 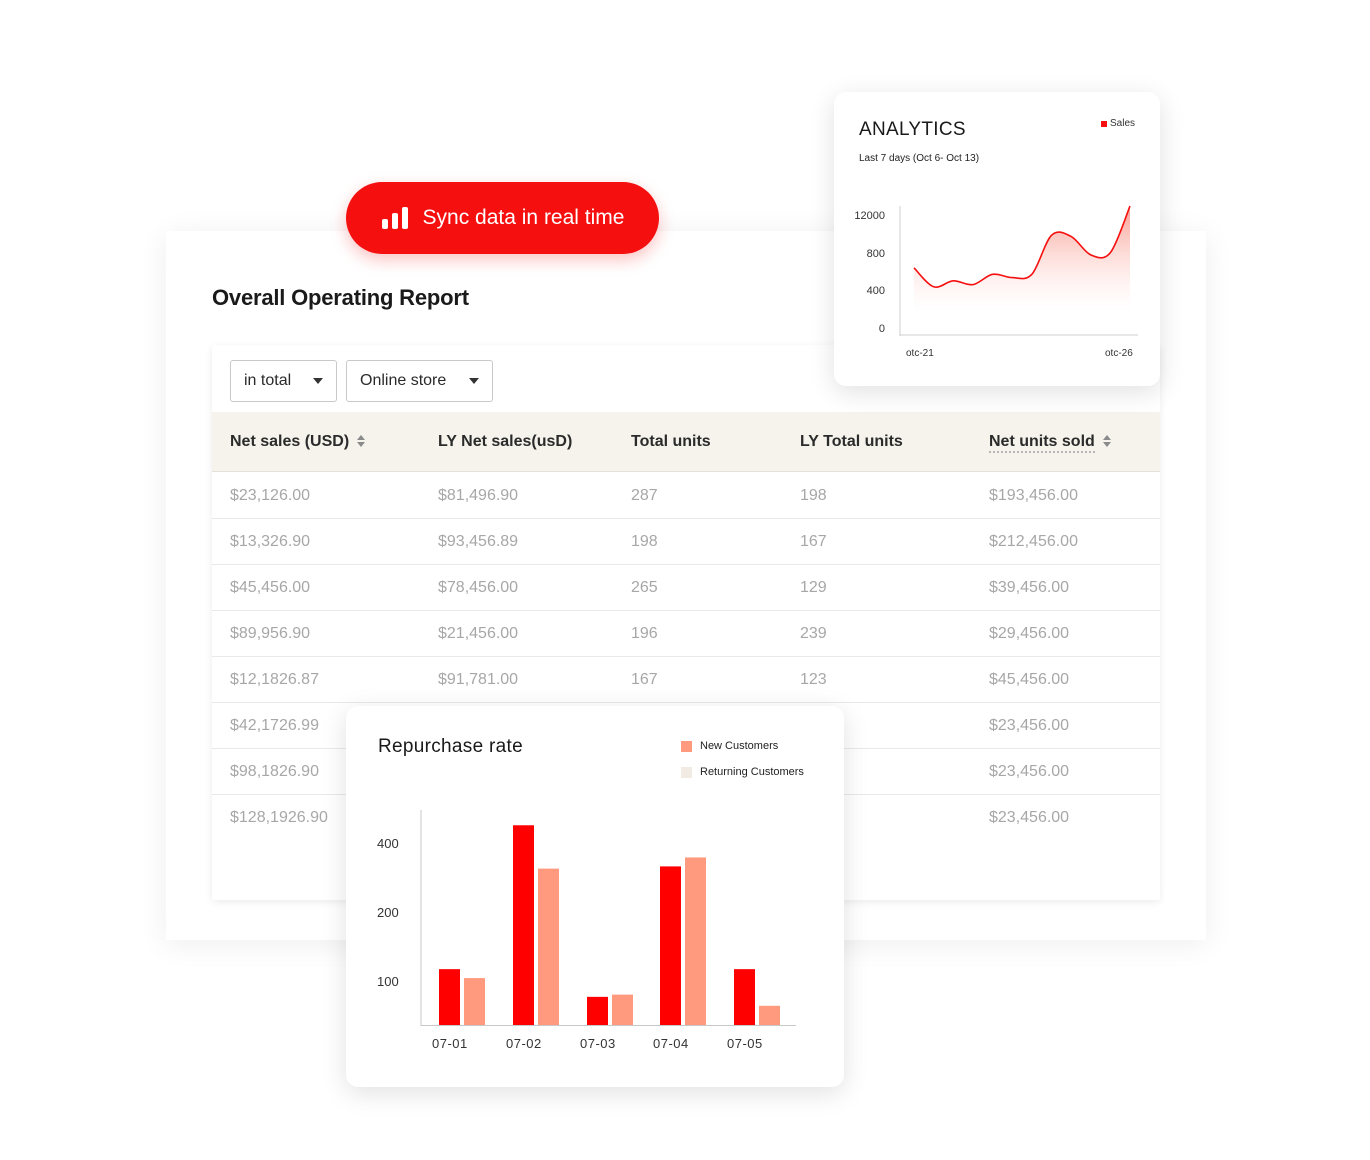 I want to click on table-cell: $193,456.00, so click(x=1033, y=495).